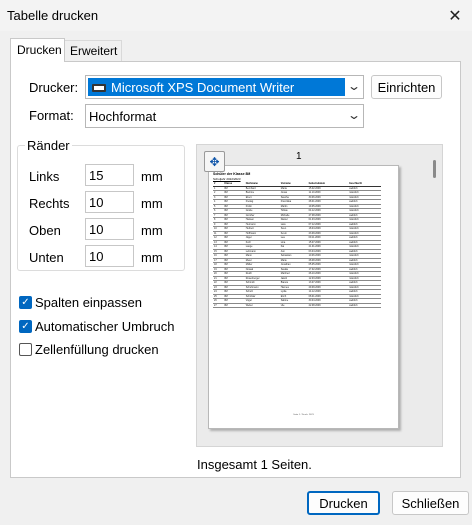  I want to click on printer-select: Microsoft XPS Document Writer ⌄, so click(224, 87).